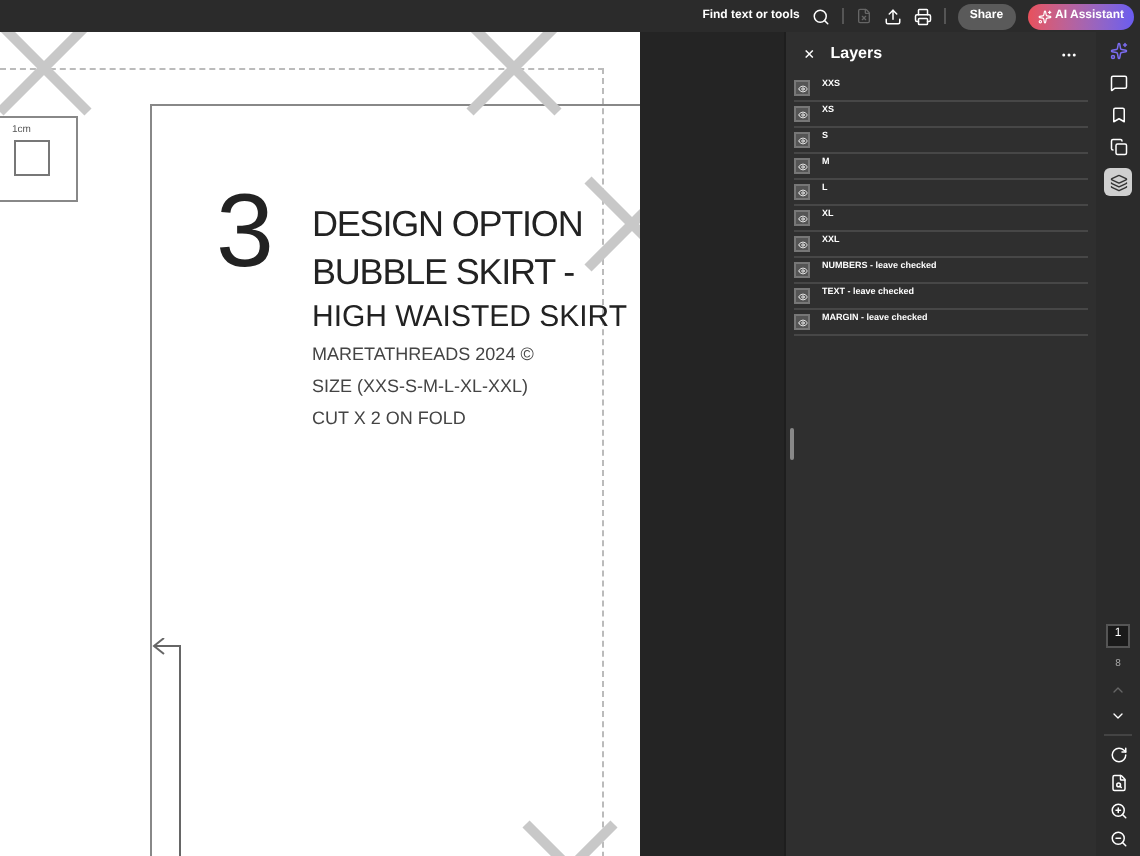 The height and width of the screenshot is (856, 1140). I want to click on pattern-subtitle: HIGH WAISTED SKIRT, so click(470, 318).